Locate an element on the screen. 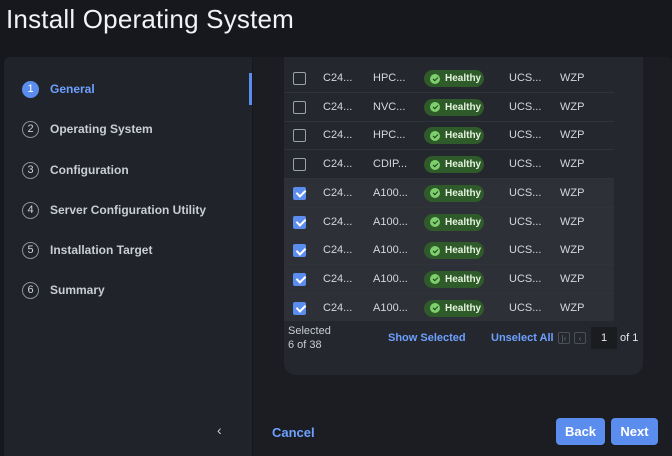 Image resolution: width=672 pixels, height=456 pixels. step-label: Configuration is located at coordinates (89, 170).